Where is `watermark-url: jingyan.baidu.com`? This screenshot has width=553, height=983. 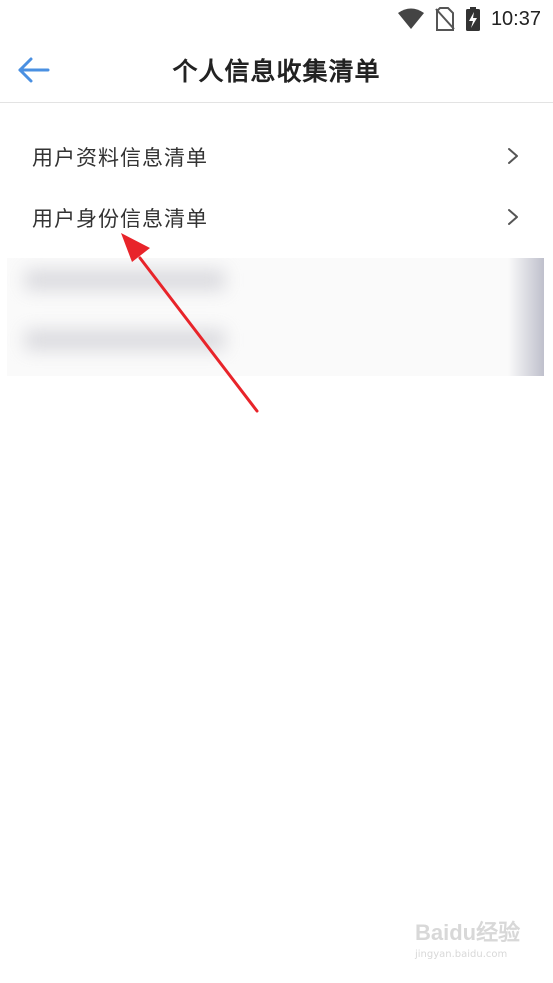 watermark-url: jingyan.baidu.com is located at coordinates (461, 954).